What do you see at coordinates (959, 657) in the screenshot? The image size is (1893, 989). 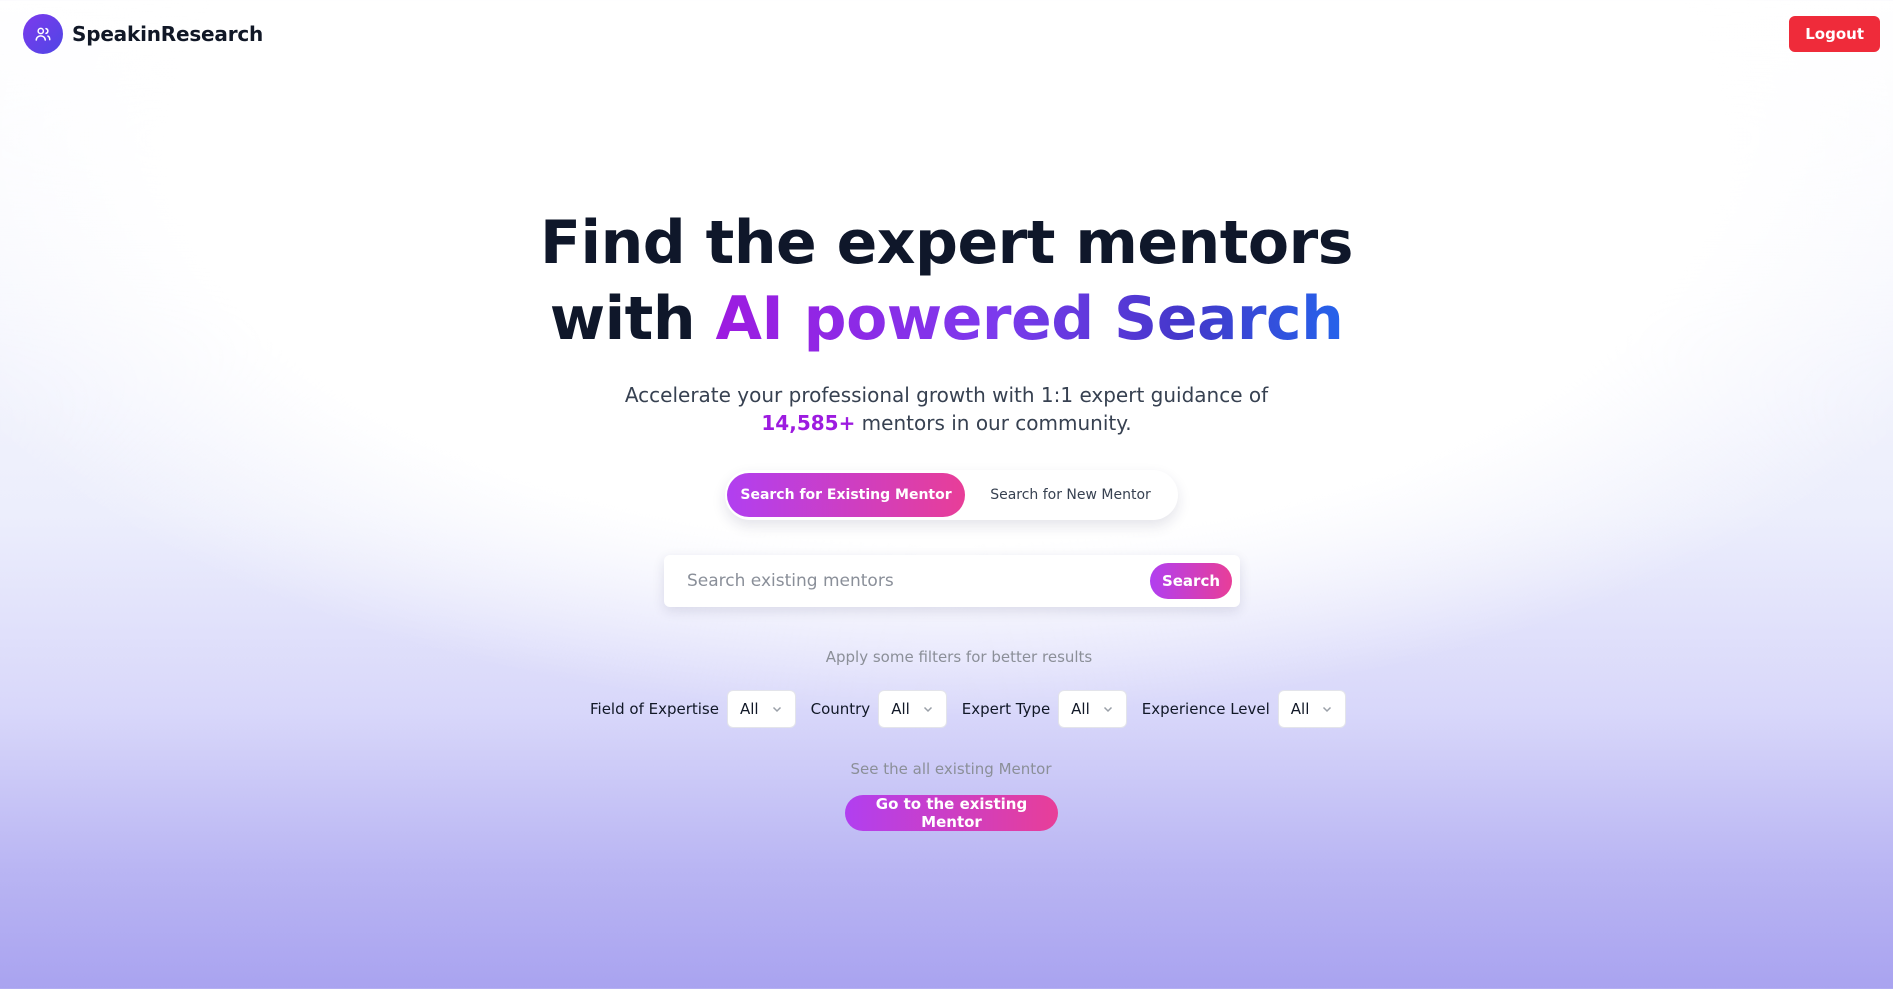 I see `filter-hint: Apply some filters for better results` at bounding box center [959, 657].